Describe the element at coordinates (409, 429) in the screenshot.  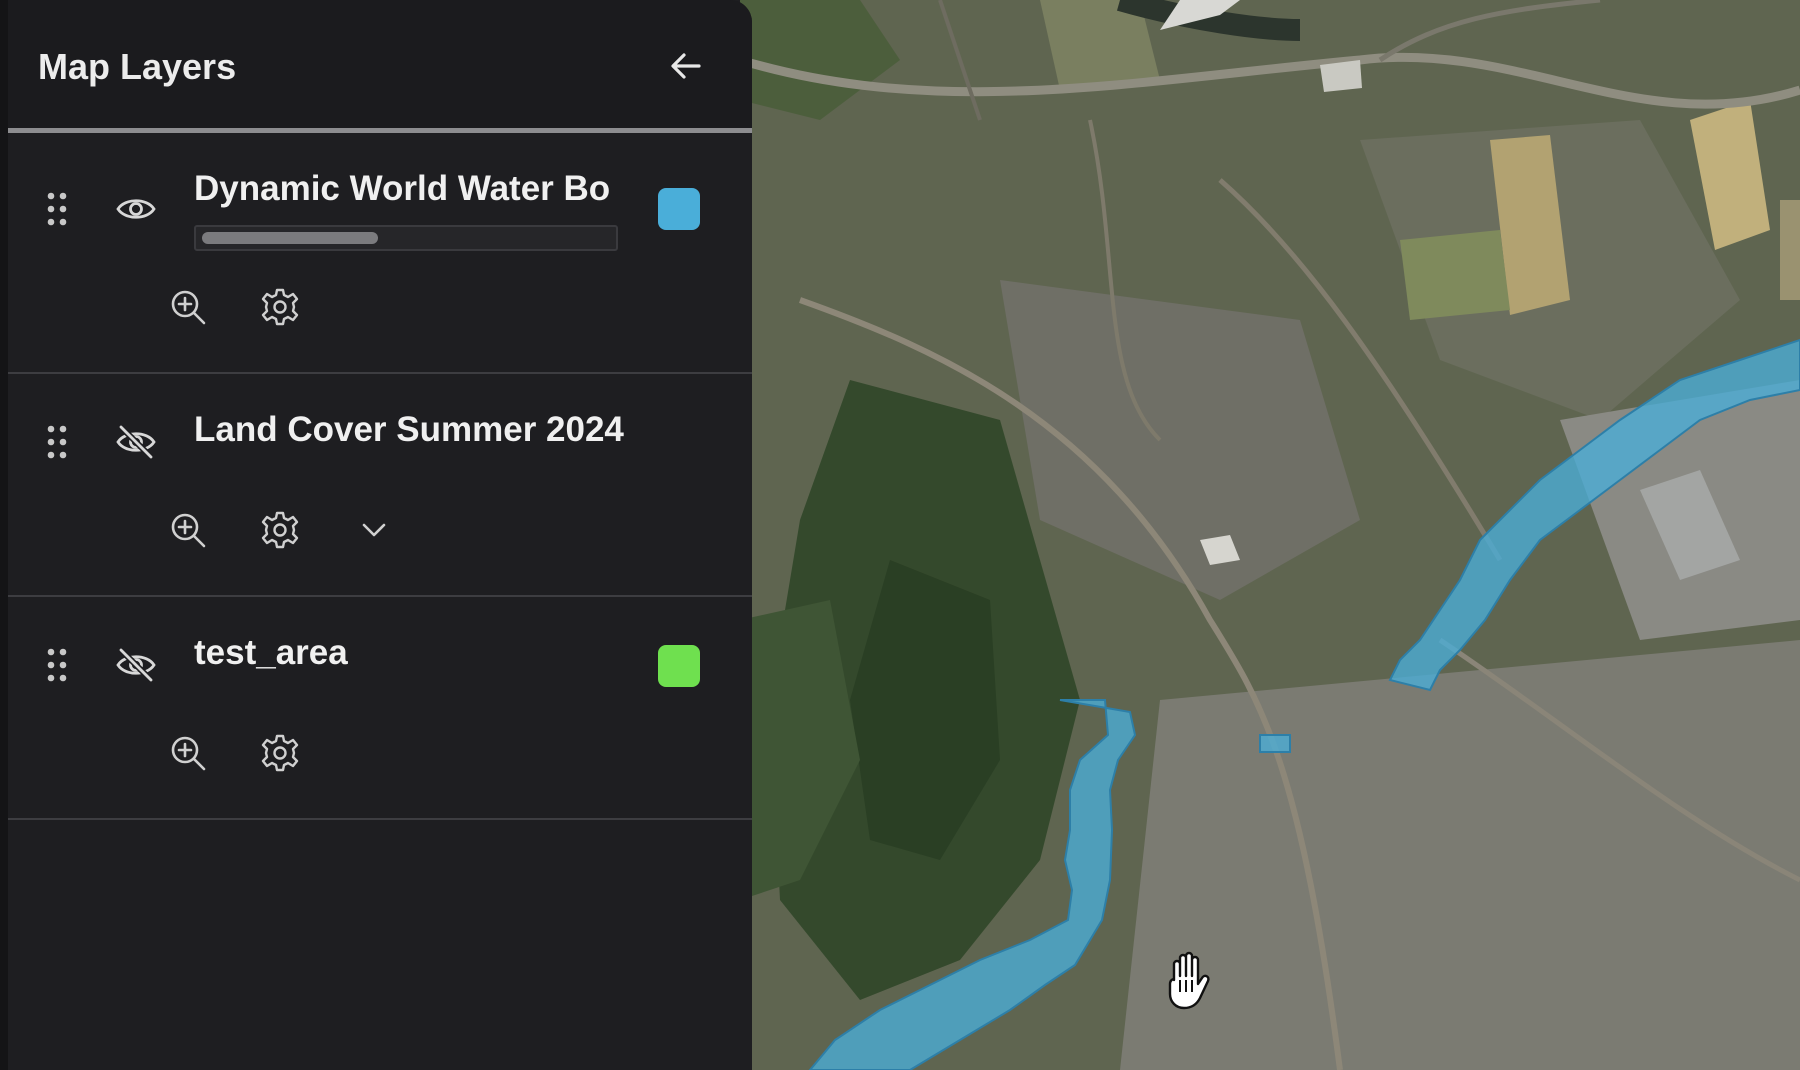
I see `layer-name: Land Cover Summer 2024` at that location.